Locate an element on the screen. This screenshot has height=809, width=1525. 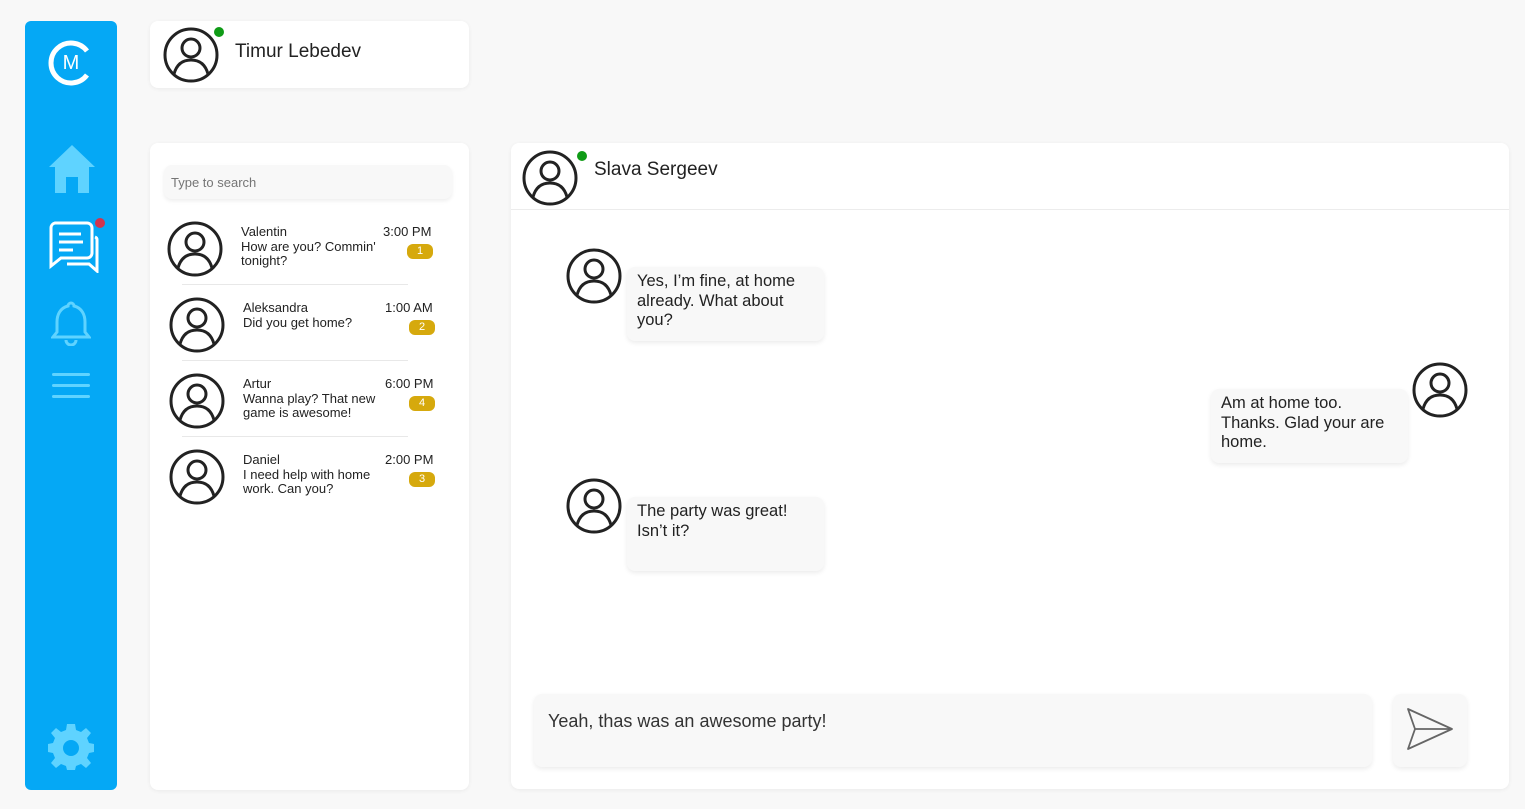
home-icon is located at coordinates (72, 169).